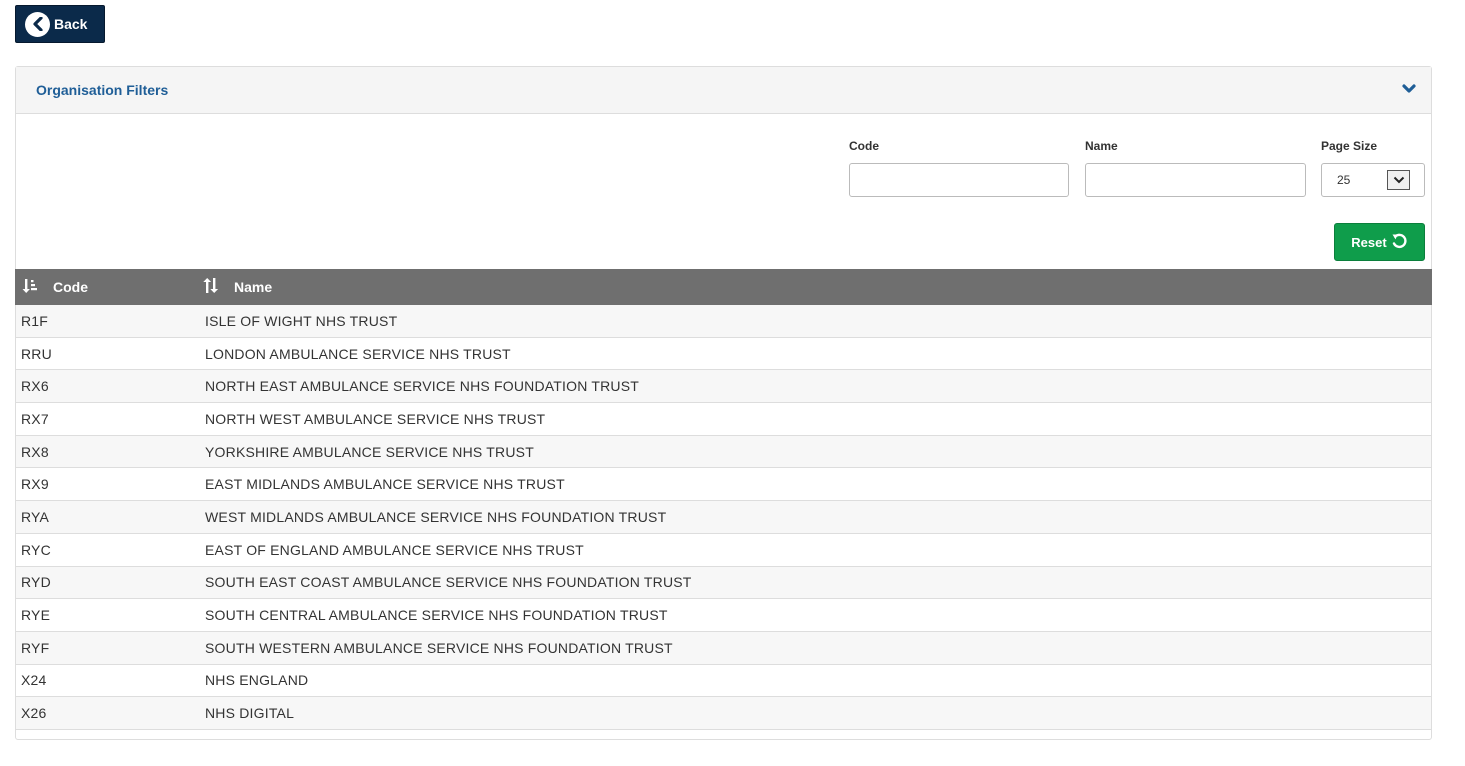  I want to click on back-button-label: Back, so click(71, 24).